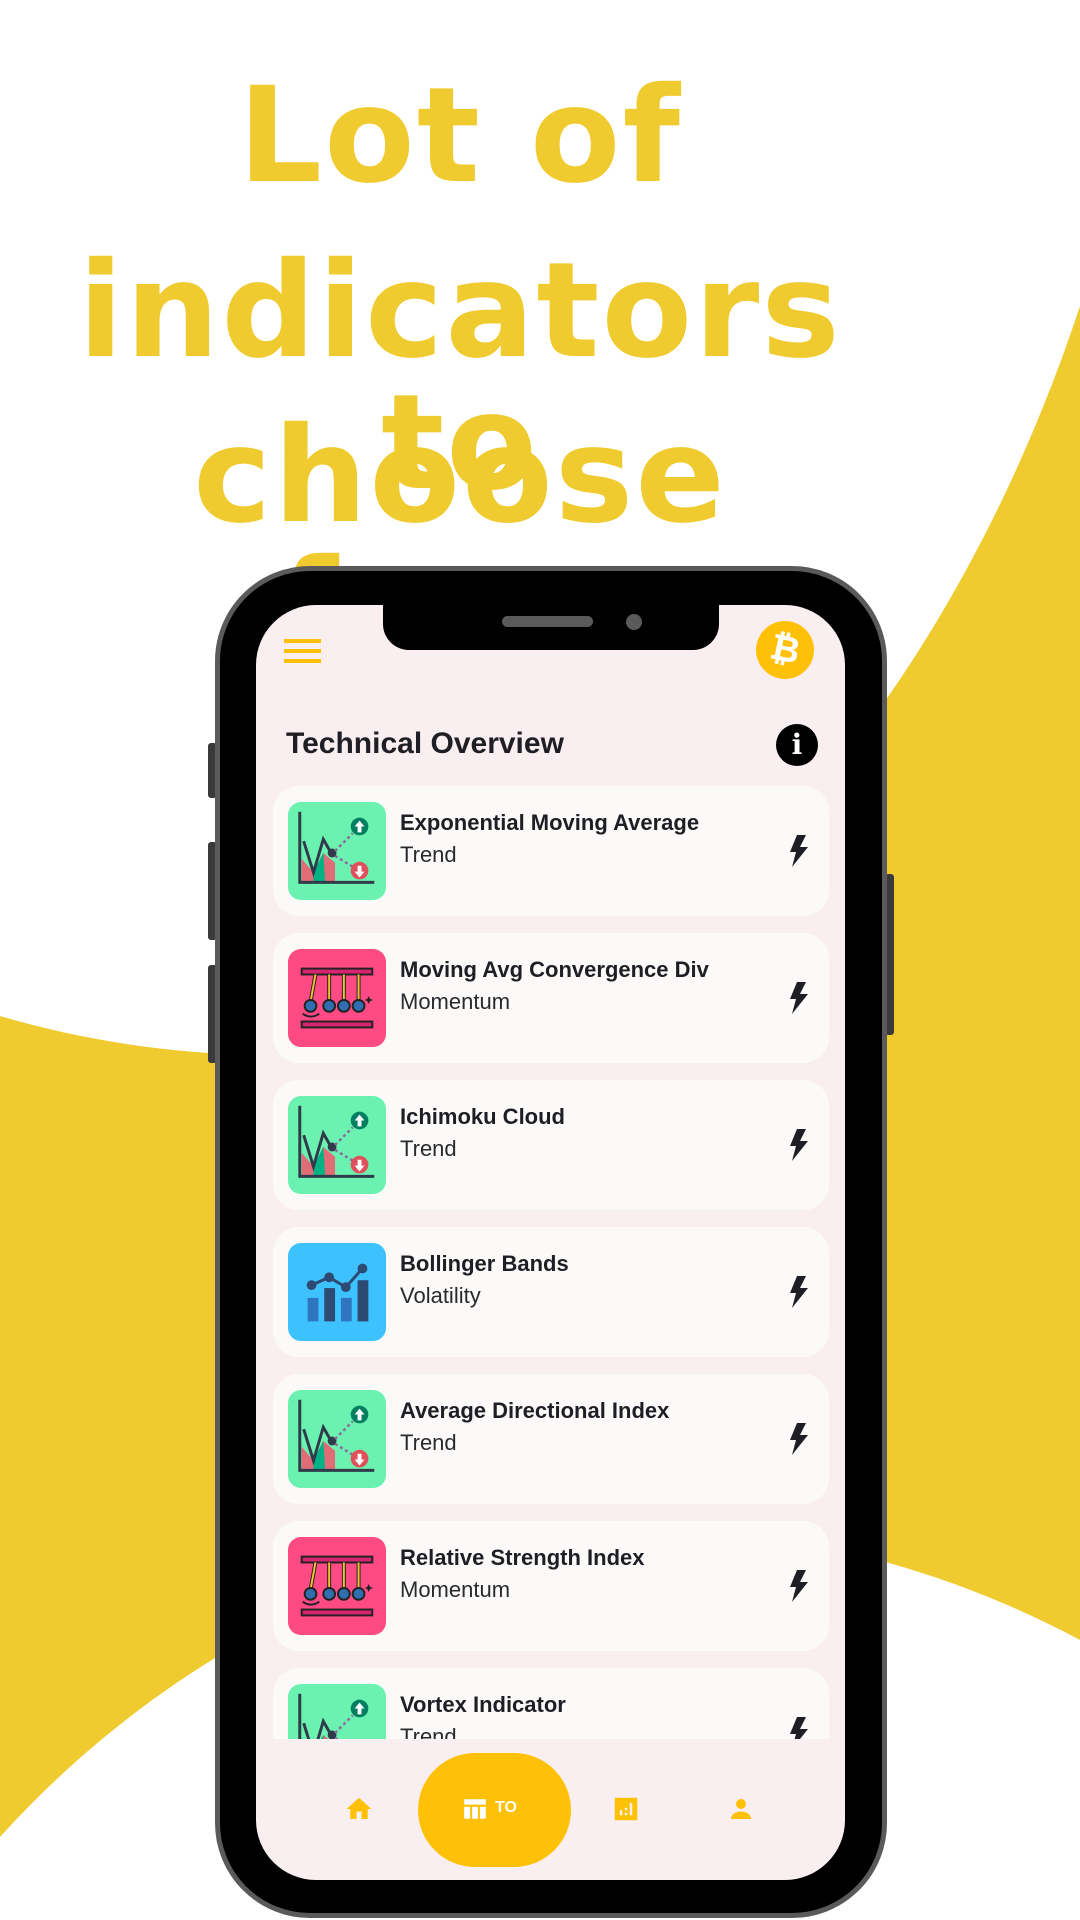 The width and height of the screenshot is (1080, 1920). What do you see at coordinates (551, 1292) in the screenshot?
I see `indicator-card: Bollinger Bands Volatility` at bounding box center [551, 1292].